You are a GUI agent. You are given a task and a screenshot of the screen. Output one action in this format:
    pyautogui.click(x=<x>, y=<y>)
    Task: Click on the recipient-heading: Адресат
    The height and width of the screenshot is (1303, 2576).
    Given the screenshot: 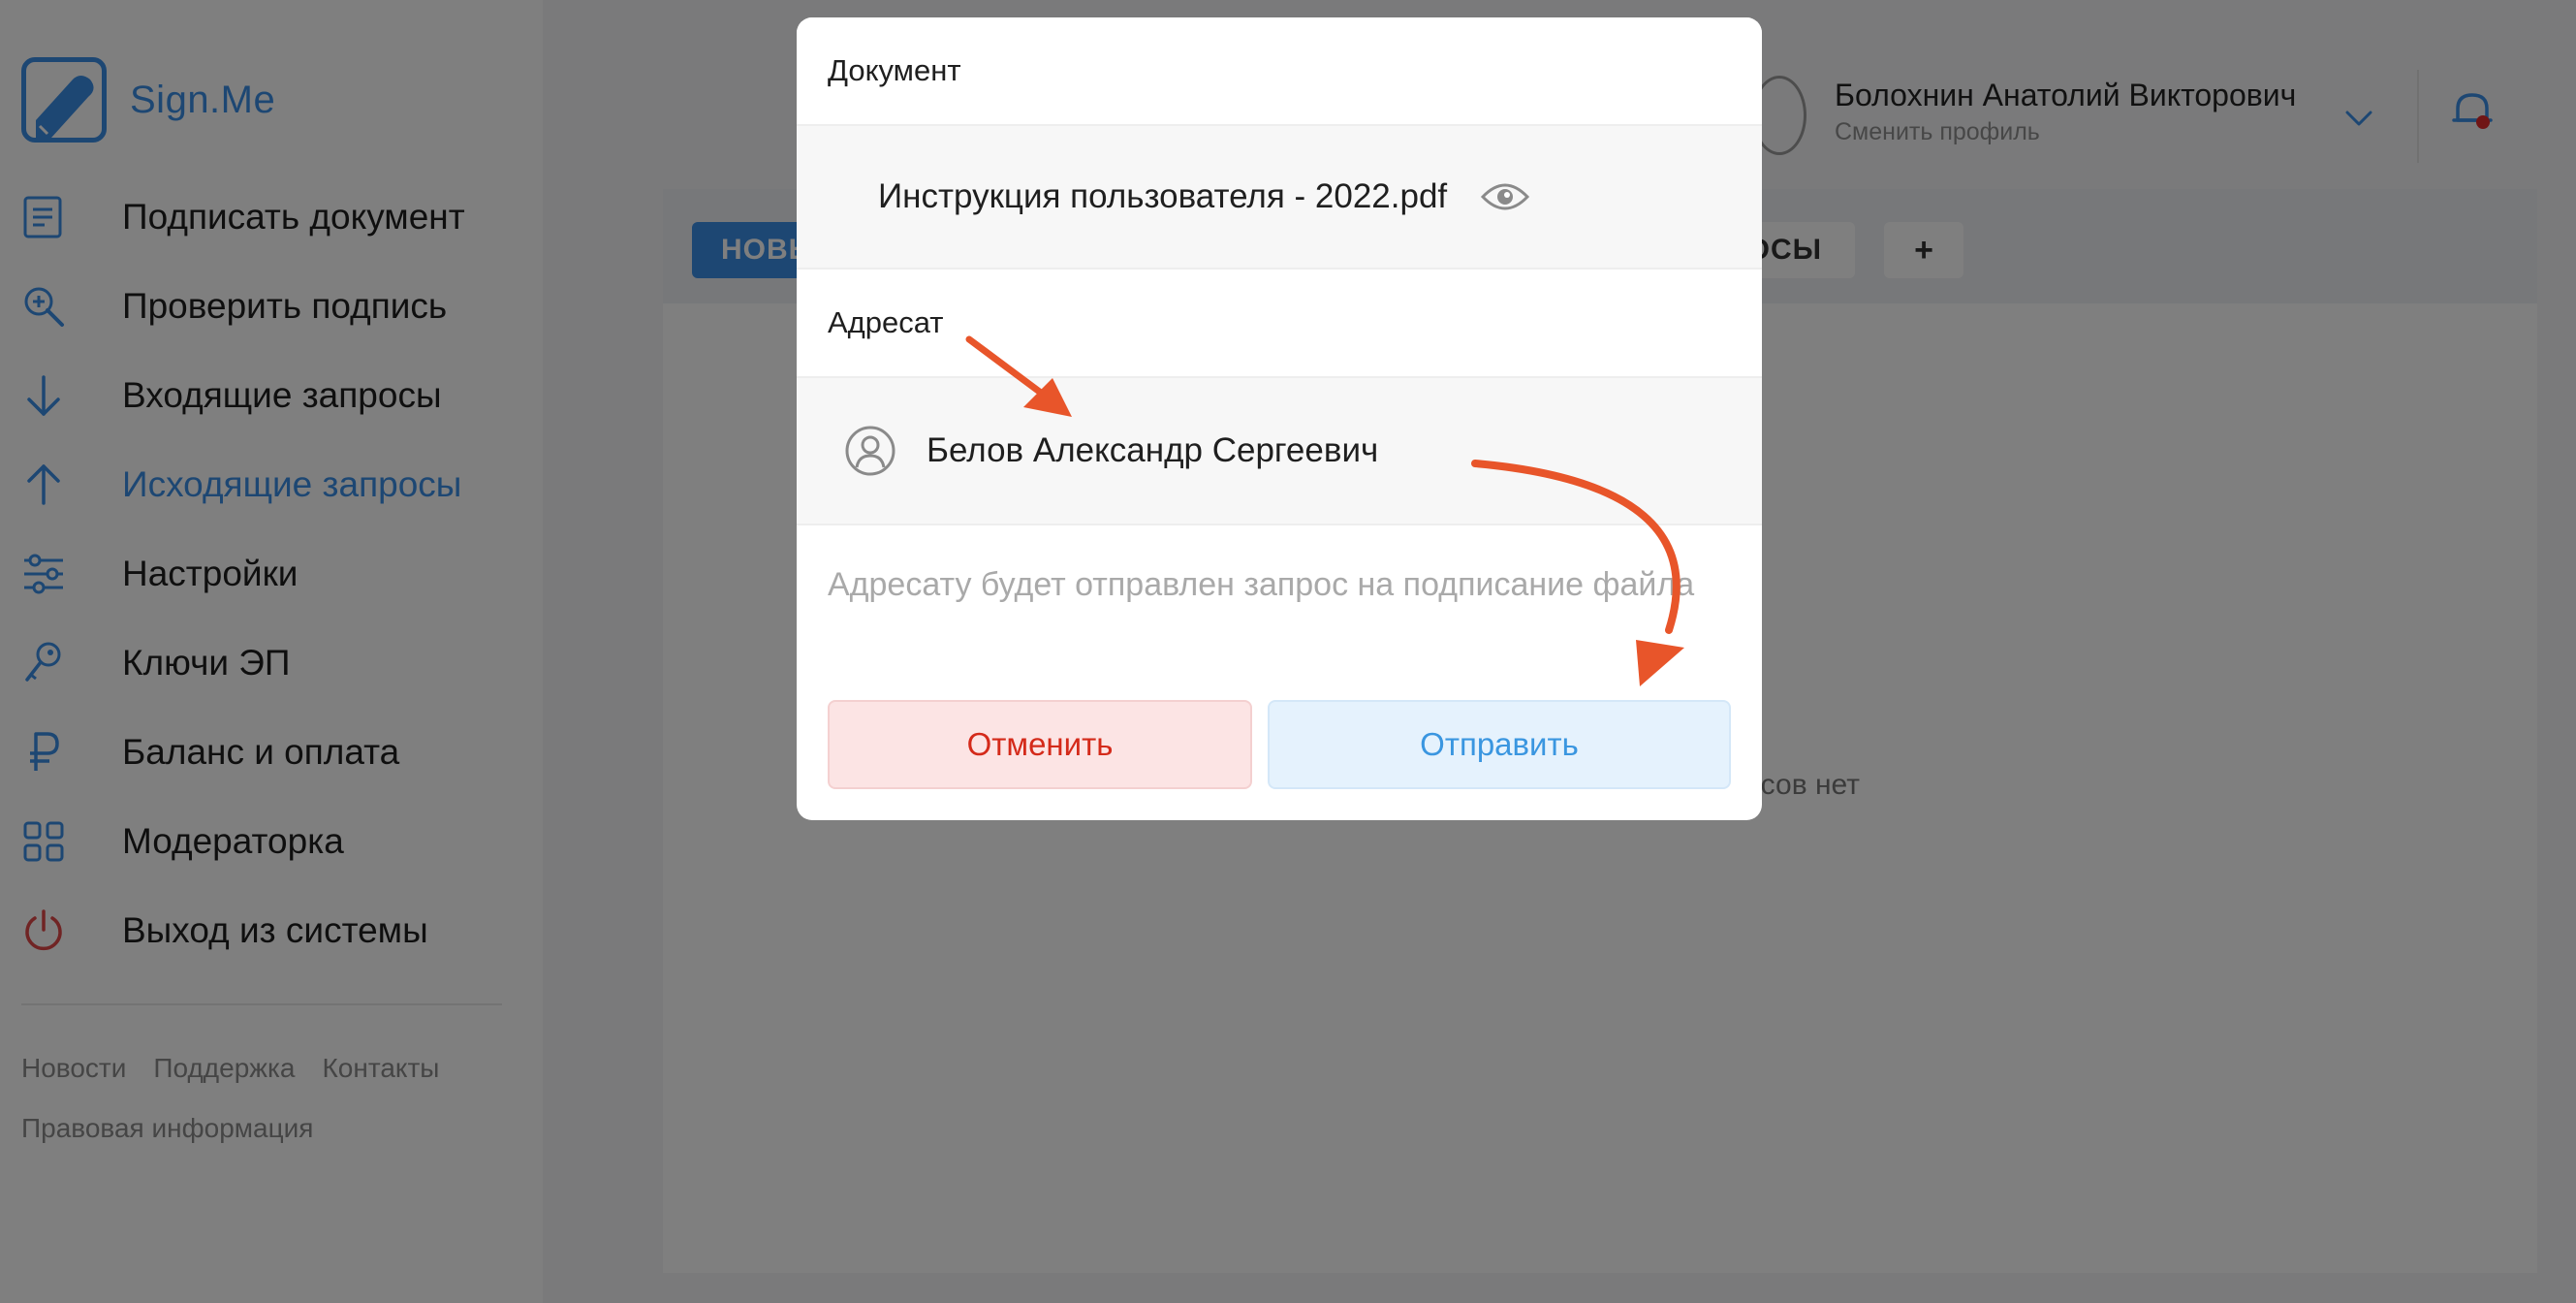 What is the action you would take?
    pyautogui.click(x=1279, y=323)
    